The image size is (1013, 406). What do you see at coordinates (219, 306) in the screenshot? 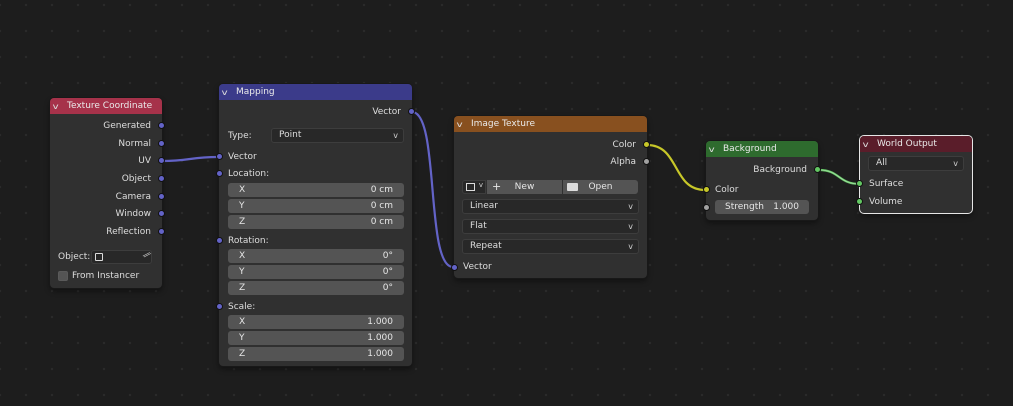
I see `socket-scale` at bounding box center [219, 306].